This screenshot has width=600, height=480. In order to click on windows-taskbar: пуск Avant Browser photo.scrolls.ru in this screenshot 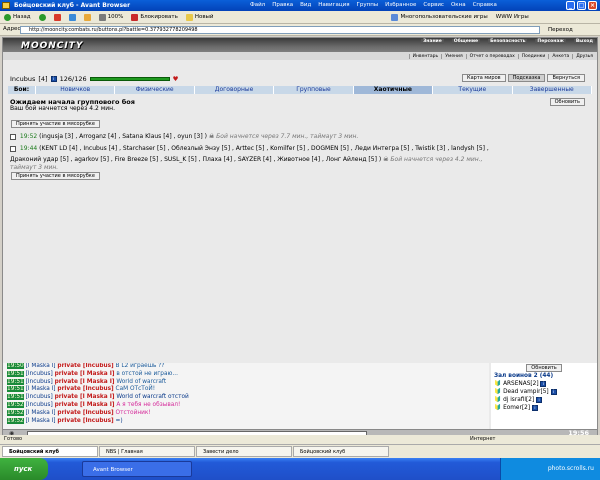, I will do `click(300, 469)`.